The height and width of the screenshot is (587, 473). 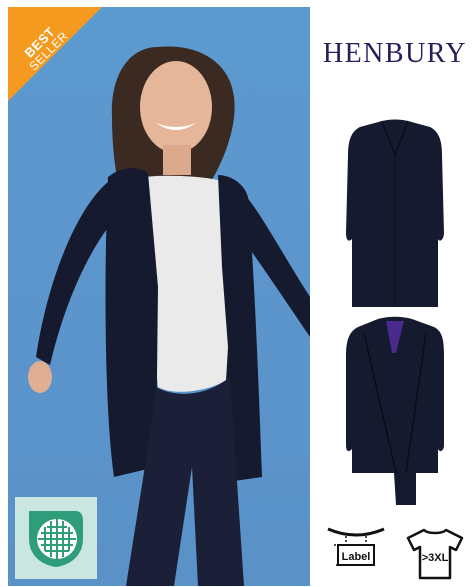 I want to click on size-text: >3XL, so click(x=435, y=558).